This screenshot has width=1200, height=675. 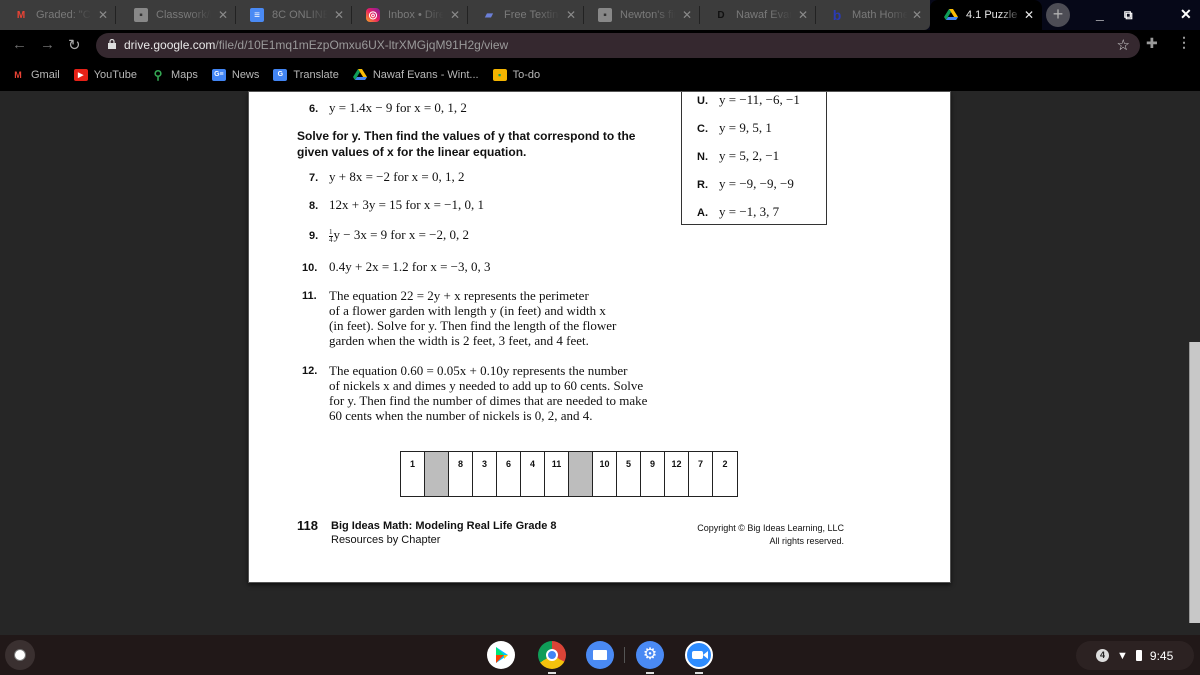 What do you see at coordinates (58, 15) in the screenshot?
I see `tab-graded: M Graded: "Cla ✕` at bounding box center [58, 15].